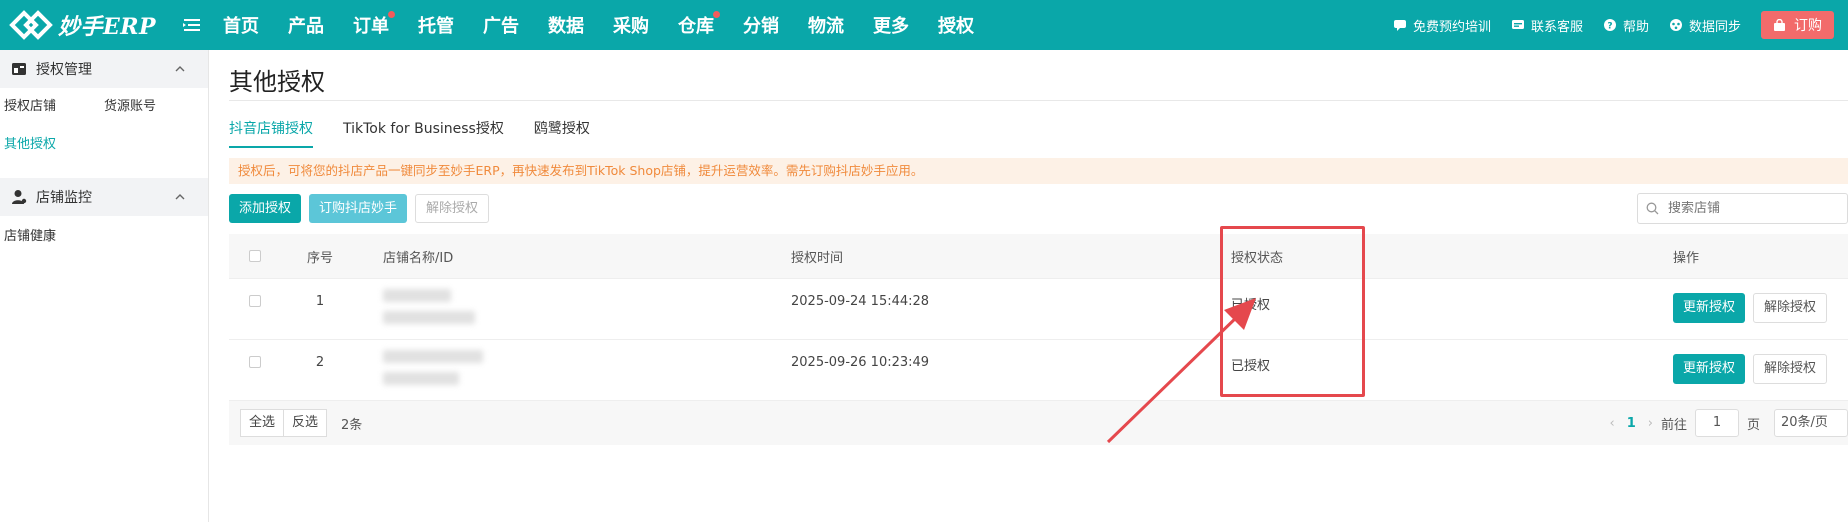 The width and height of the screenshot is (1848, 522). Describe the element at coordinates (1038, 423) in the screenshot. I see `table-footer: 全选 反选 2条 ‹ 1 › 前往 1 页 20条/页` at that location.